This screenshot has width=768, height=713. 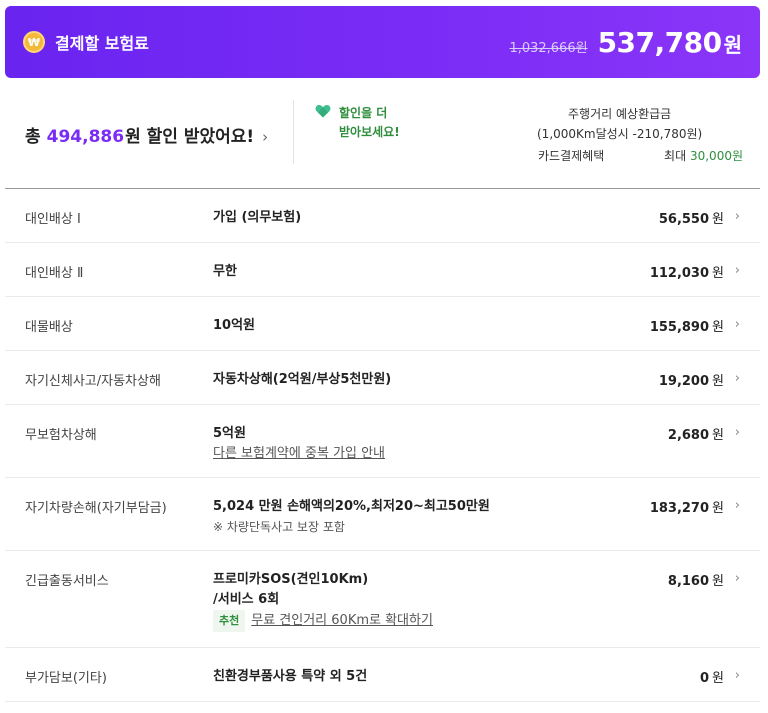 I want to click on final-price: 537,780, so click(x=660, y=42).